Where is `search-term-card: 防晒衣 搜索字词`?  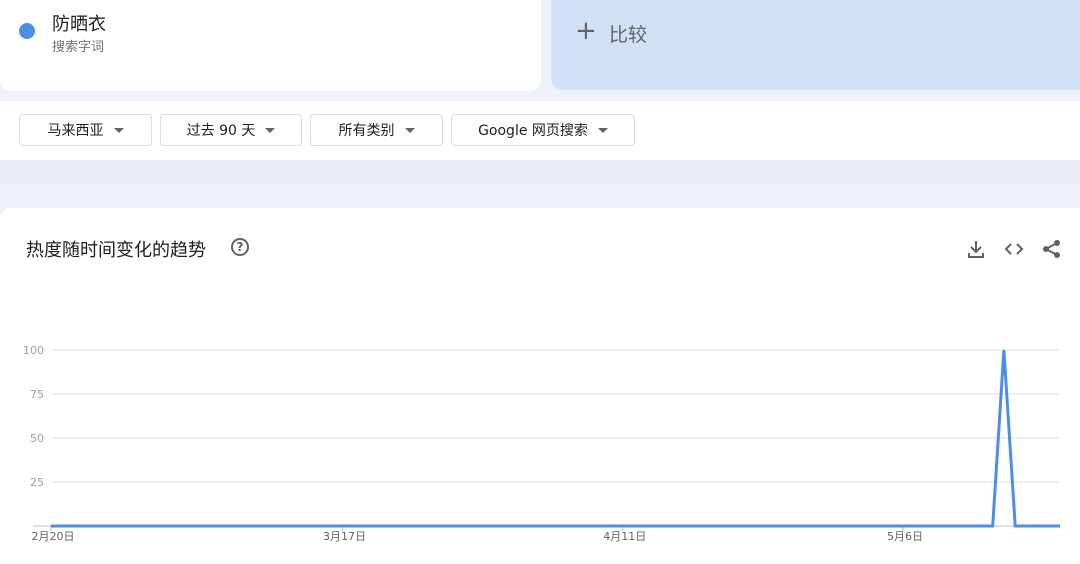
search-term-card: 防晒衣 搜索字词 is located at coordinates (270, 45).